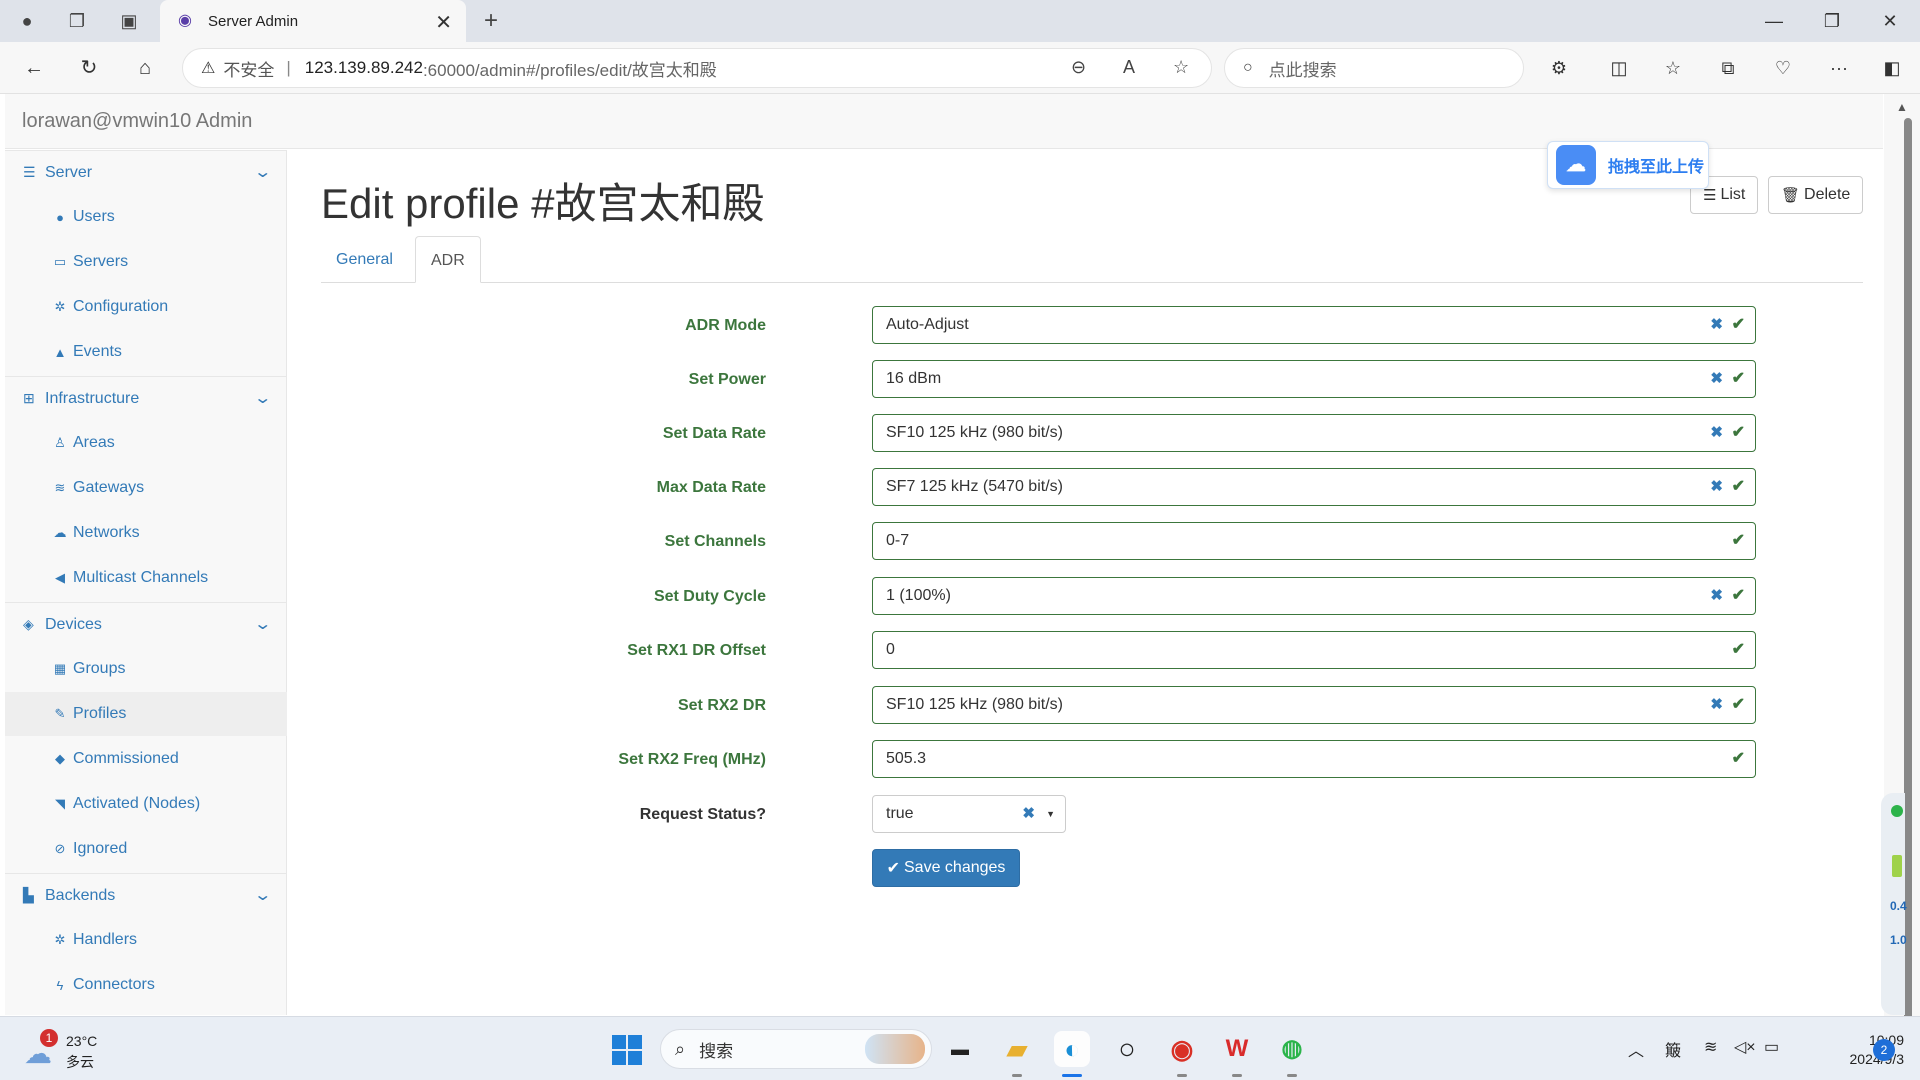 Image resolution: width=1920 pixels, height=1080 pixels. What do you see at coordinates (1783, 68) in the screenshot?
I see `browser-essentials-icon: ♡` at bounding box center [1783, 68].